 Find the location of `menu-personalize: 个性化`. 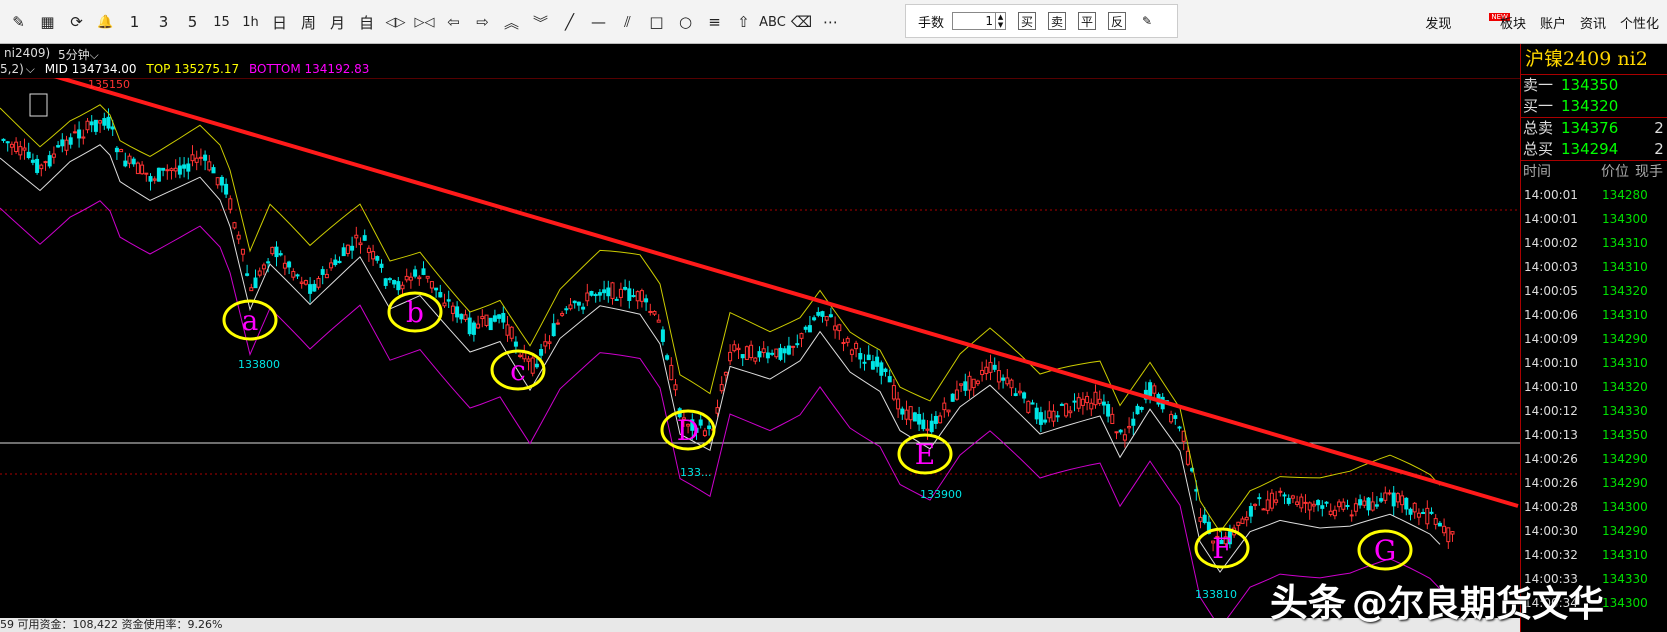

menu-personalize: 个性化 is located at coordinates (1639, 22).